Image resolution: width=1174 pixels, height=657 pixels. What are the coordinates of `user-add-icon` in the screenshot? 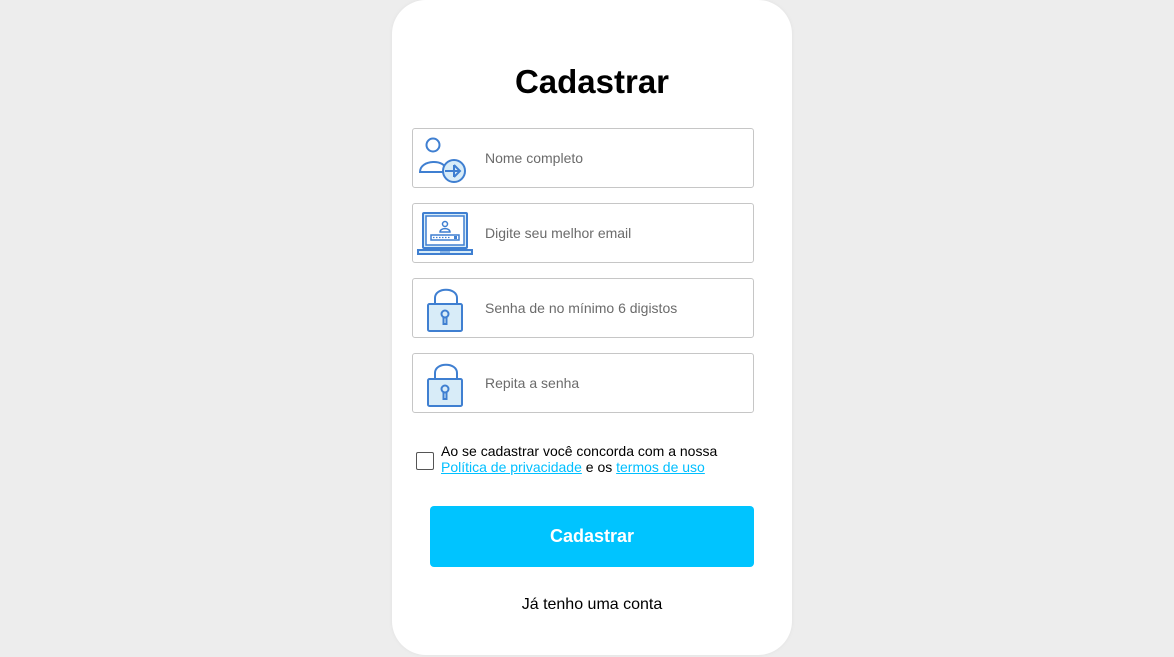 It's located at (443, 159).